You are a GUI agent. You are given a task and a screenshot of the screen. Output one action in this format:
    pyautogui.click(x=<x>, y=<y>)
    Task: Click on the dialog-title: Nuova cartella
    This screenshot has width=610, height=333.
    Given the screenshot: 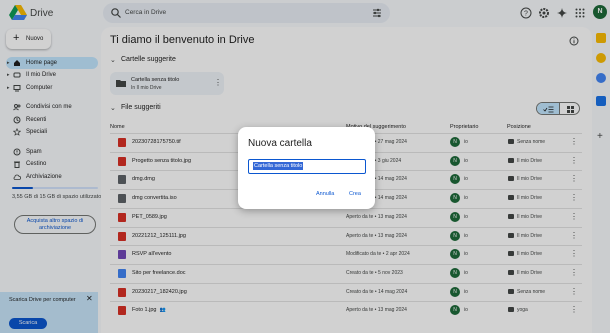 What is the action you would take?
    pyautogui.click(x=280, y=143)
    